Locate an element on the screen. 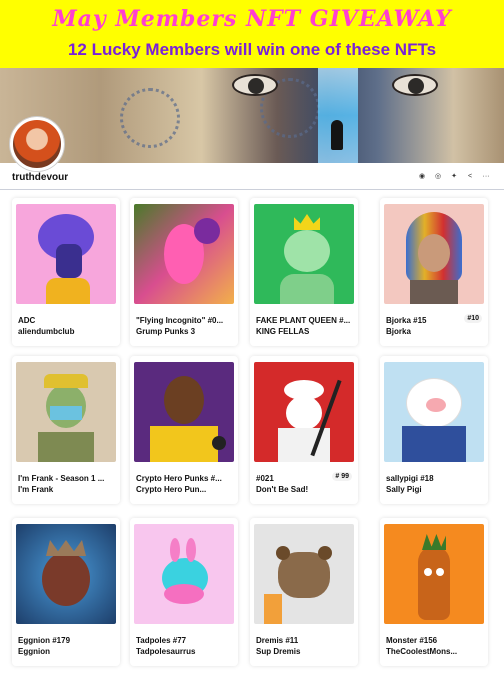 This screenshot has height=680, width=504. nft-card: Bjorka #15 #10 Bjorka is located at coordinates (434, 272).